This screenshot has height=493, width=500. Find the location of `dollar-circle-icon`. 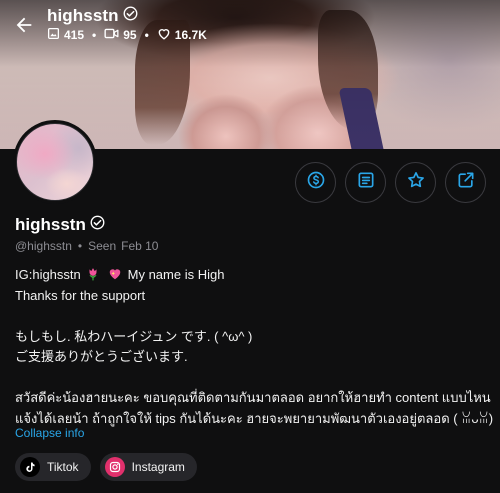

dollar-circle-icon is located at coordinates (316, 182).